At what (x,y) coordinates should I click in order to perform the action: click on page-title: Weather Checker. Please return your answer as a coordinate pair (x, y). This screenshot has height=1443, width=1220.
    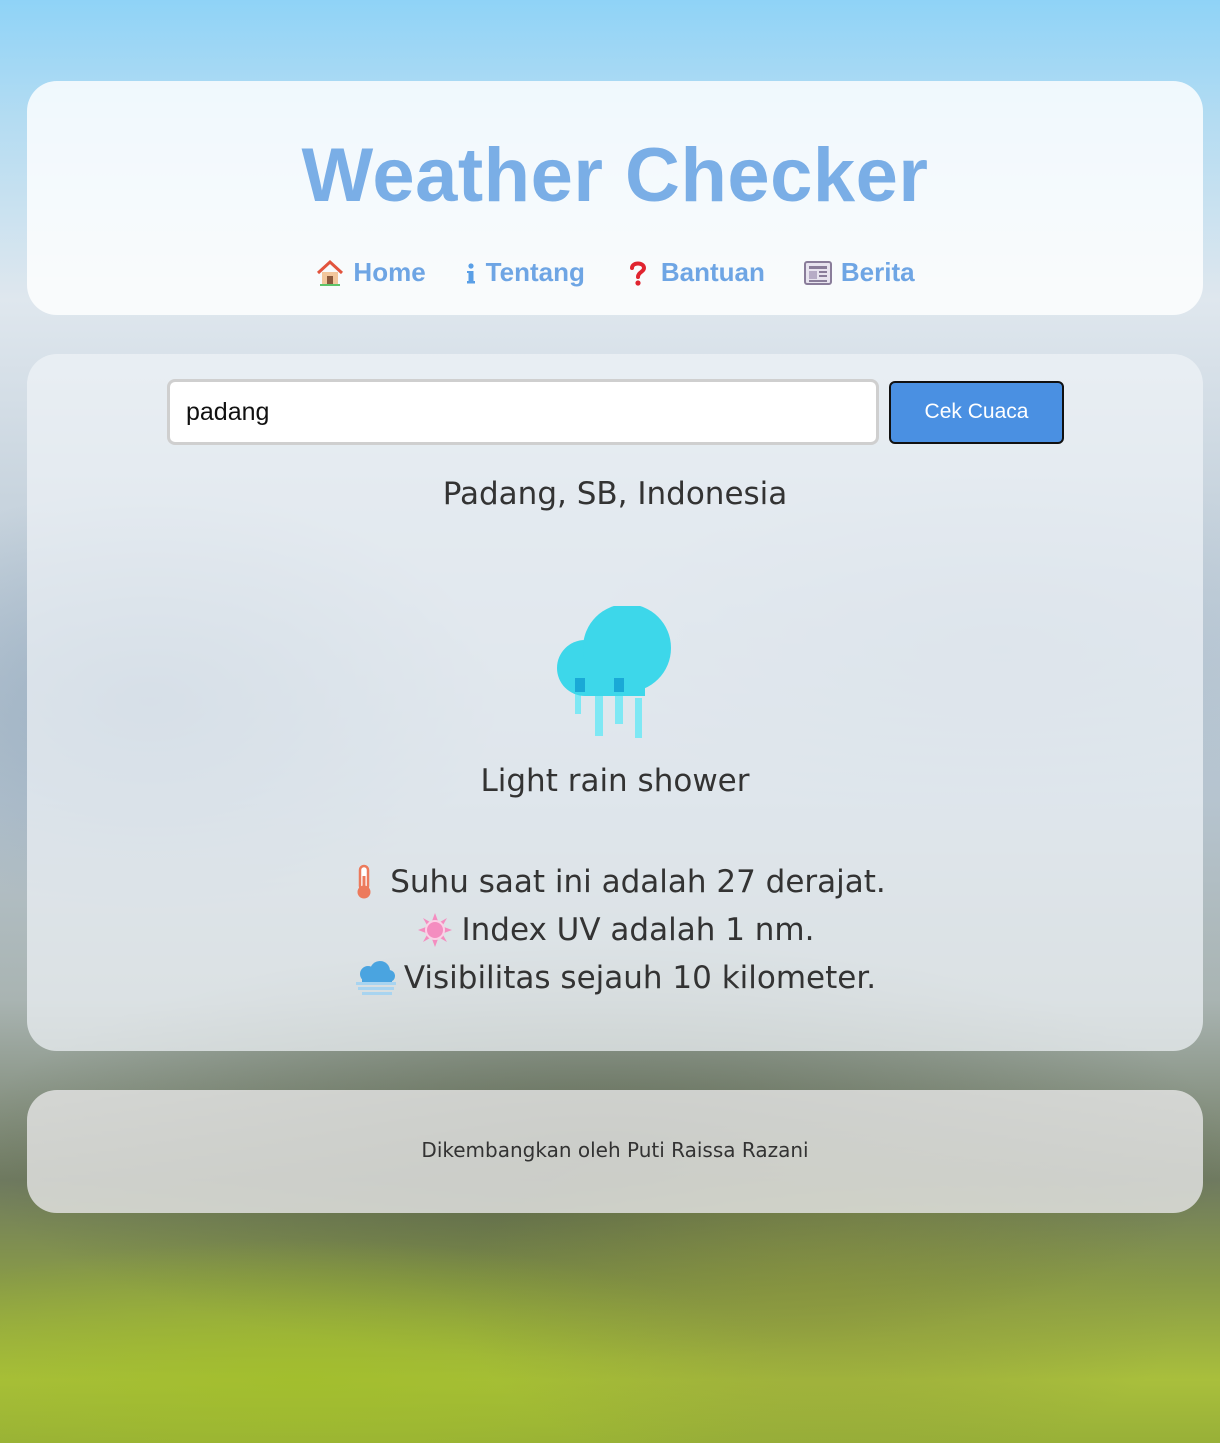
    Looking at the image, I should click on (615, 175).